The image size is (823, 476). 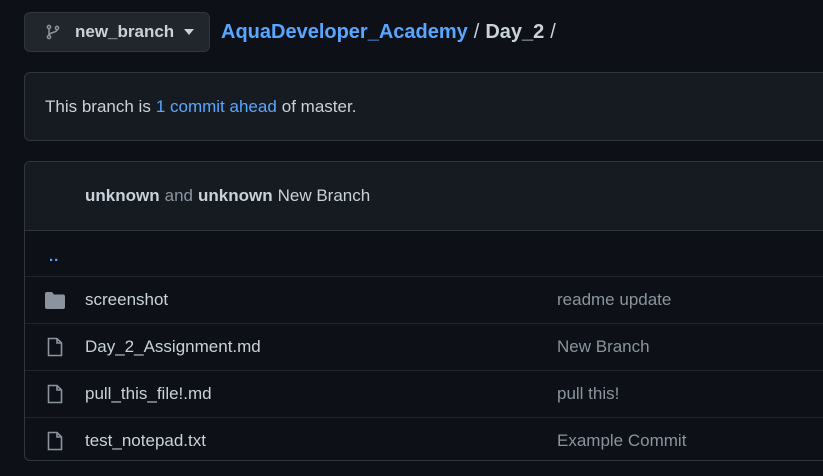 What do you see at coordinates (614, 300) in the screenshot?
I see `file-commit-message-link: readme update` at bounding box center [614, 300].